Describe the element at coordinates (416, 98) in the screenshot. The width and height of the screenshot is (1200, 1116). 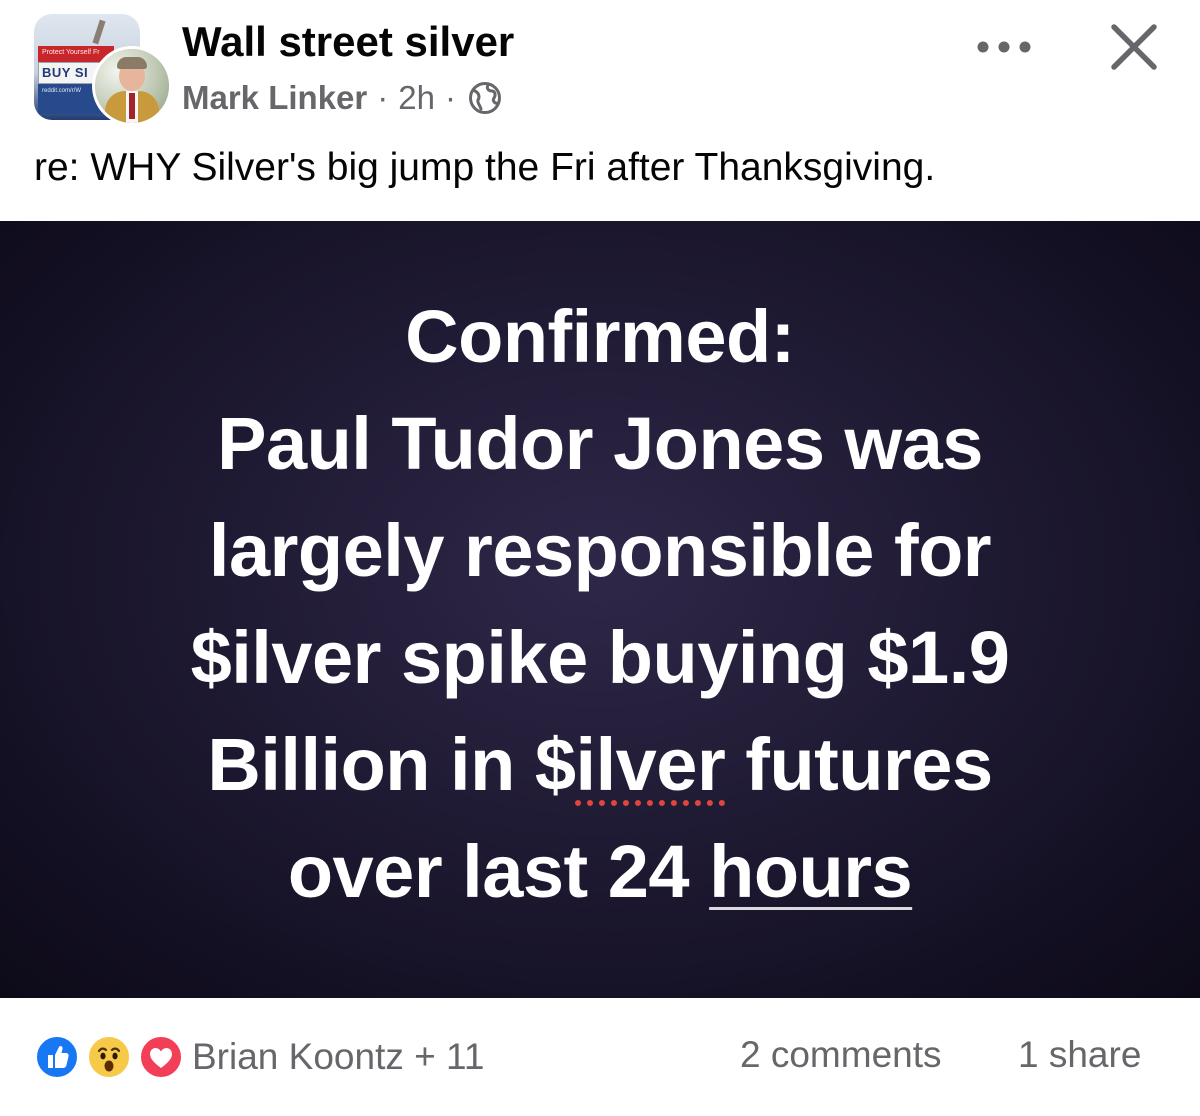
I see `post-time-link: 2h` at that location.